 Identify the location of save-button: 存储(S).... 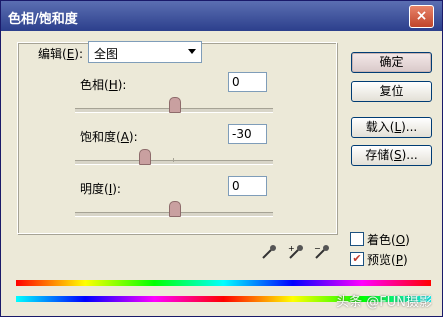
(391, 155).